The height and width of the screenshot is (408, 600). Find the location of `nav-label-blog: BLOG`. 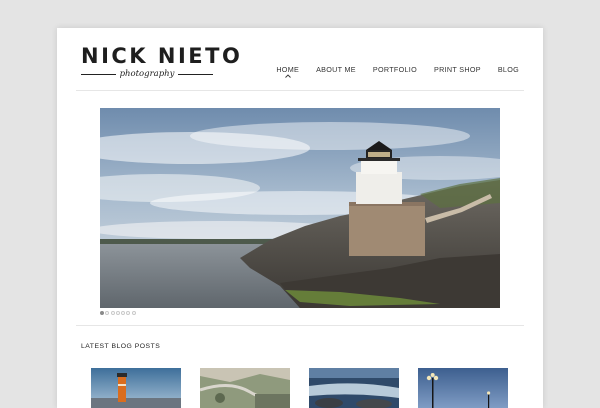

nav-label-blog: BLOG is located at coordinates (508, 69).